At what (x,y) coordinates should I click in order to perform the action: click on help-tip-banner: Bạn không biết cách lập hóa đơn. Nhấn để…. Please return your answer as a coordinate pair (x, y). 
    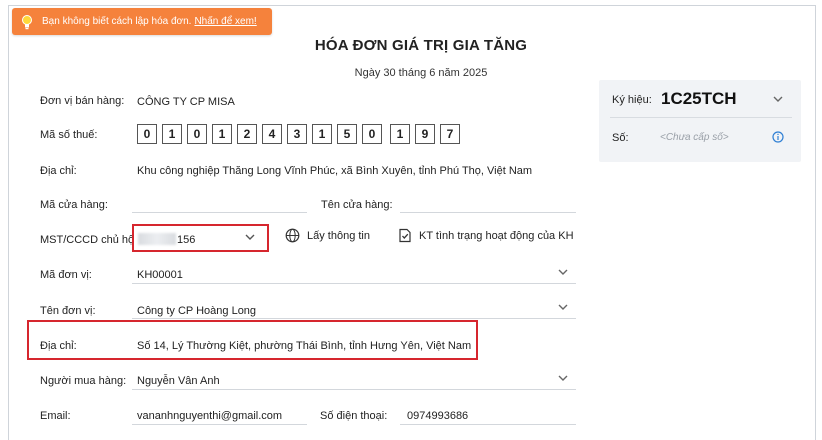
    Looking at the image, I should click on (142, 21).